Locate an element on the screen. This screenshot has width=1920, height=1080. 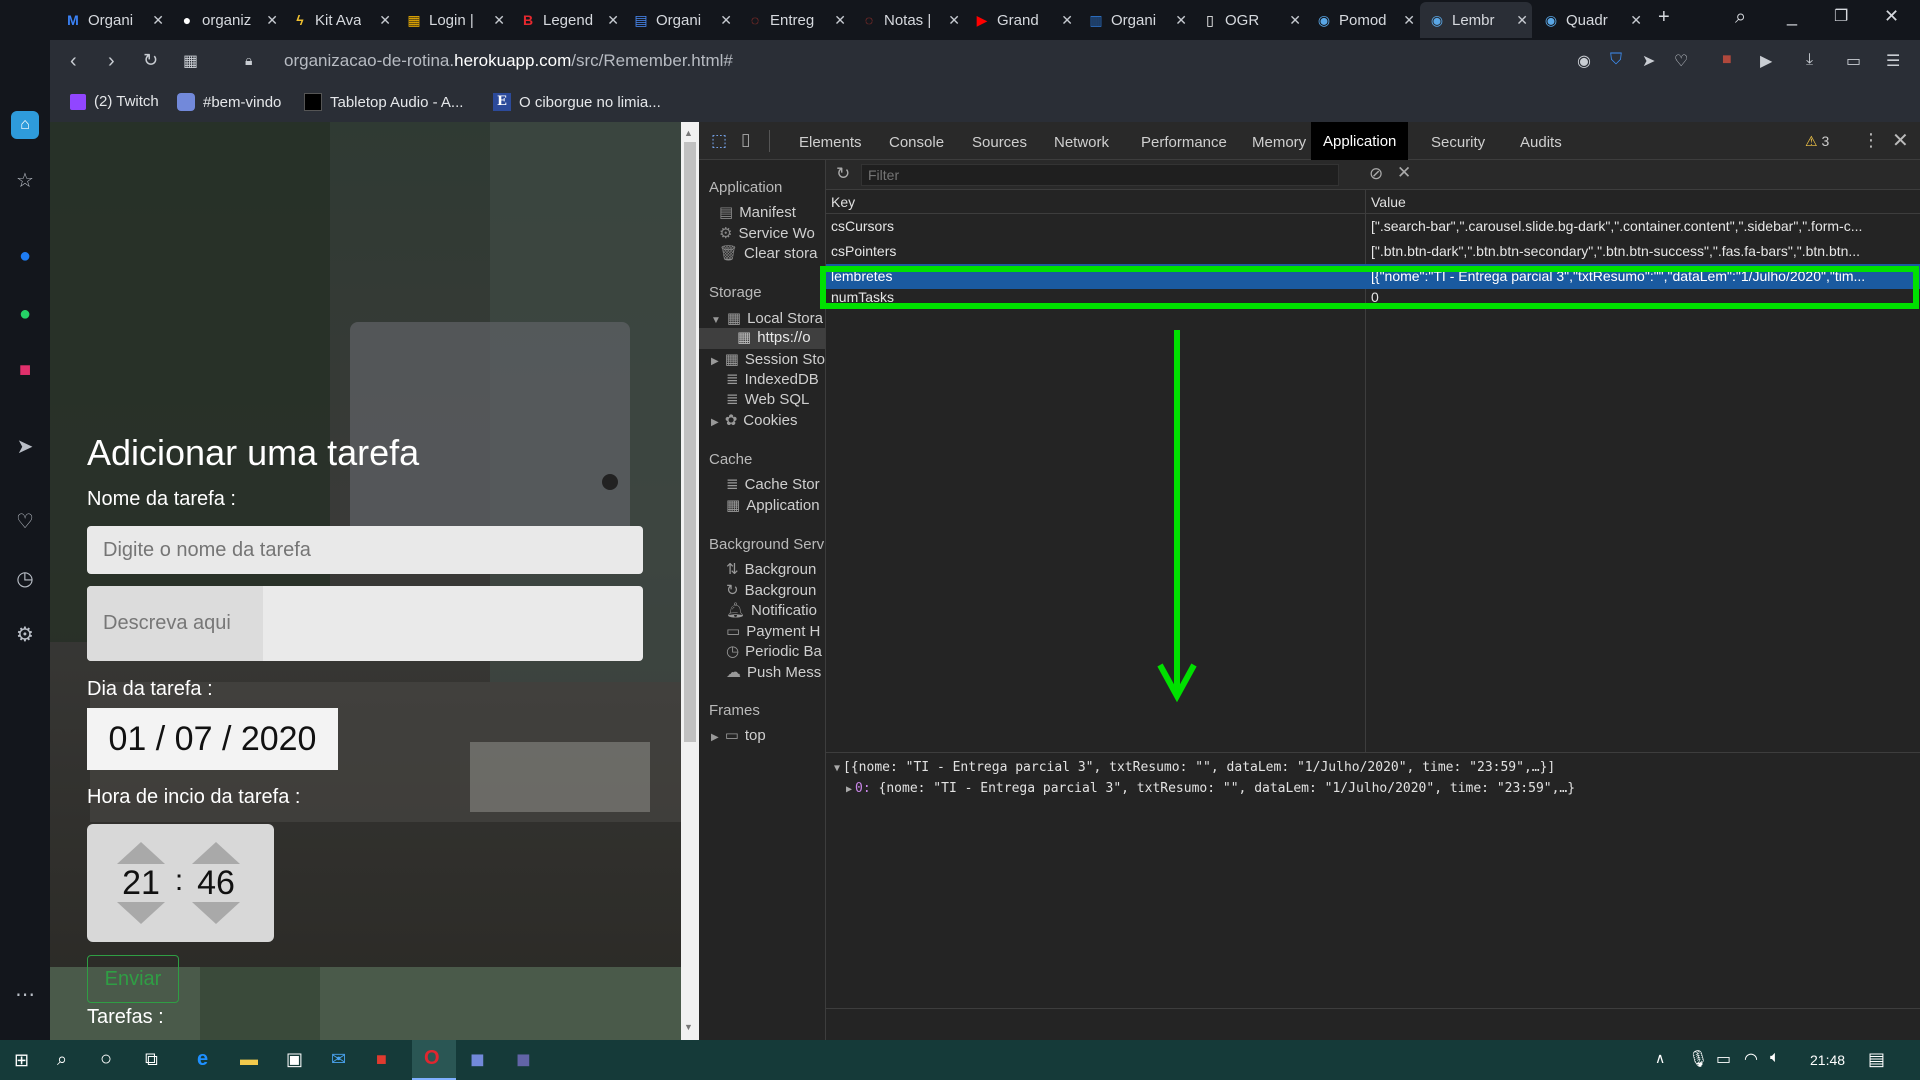
page-scrollbar: ▲ ▼ is located at coordinates (690, 581).